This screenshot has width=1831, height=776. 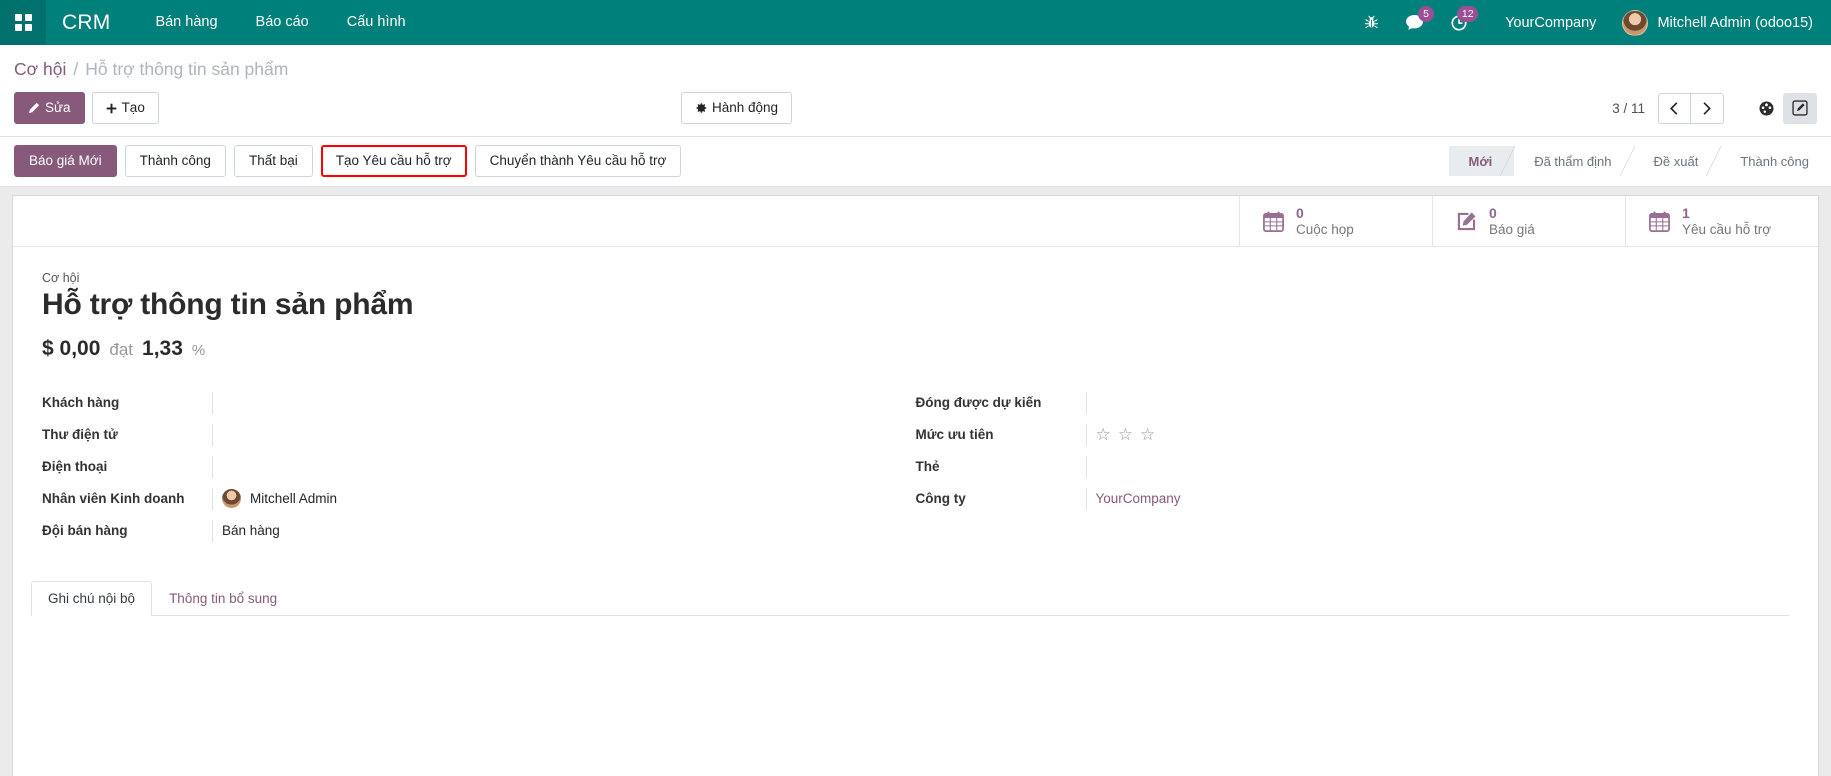 What do you see at coordinates (910, 661) in the screenshot?
I see `notebook-page-content` at bounding box center [910, 661].